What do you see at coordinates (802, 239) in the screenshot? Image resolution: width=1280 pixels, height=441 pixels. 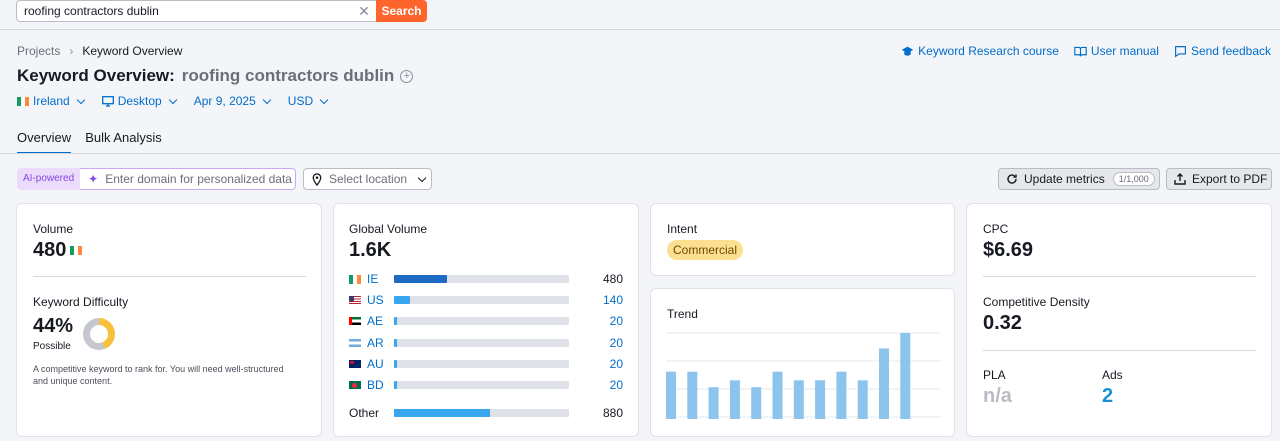 I see `intent-card: Intent Commercial` at bounding box center [802, 239].